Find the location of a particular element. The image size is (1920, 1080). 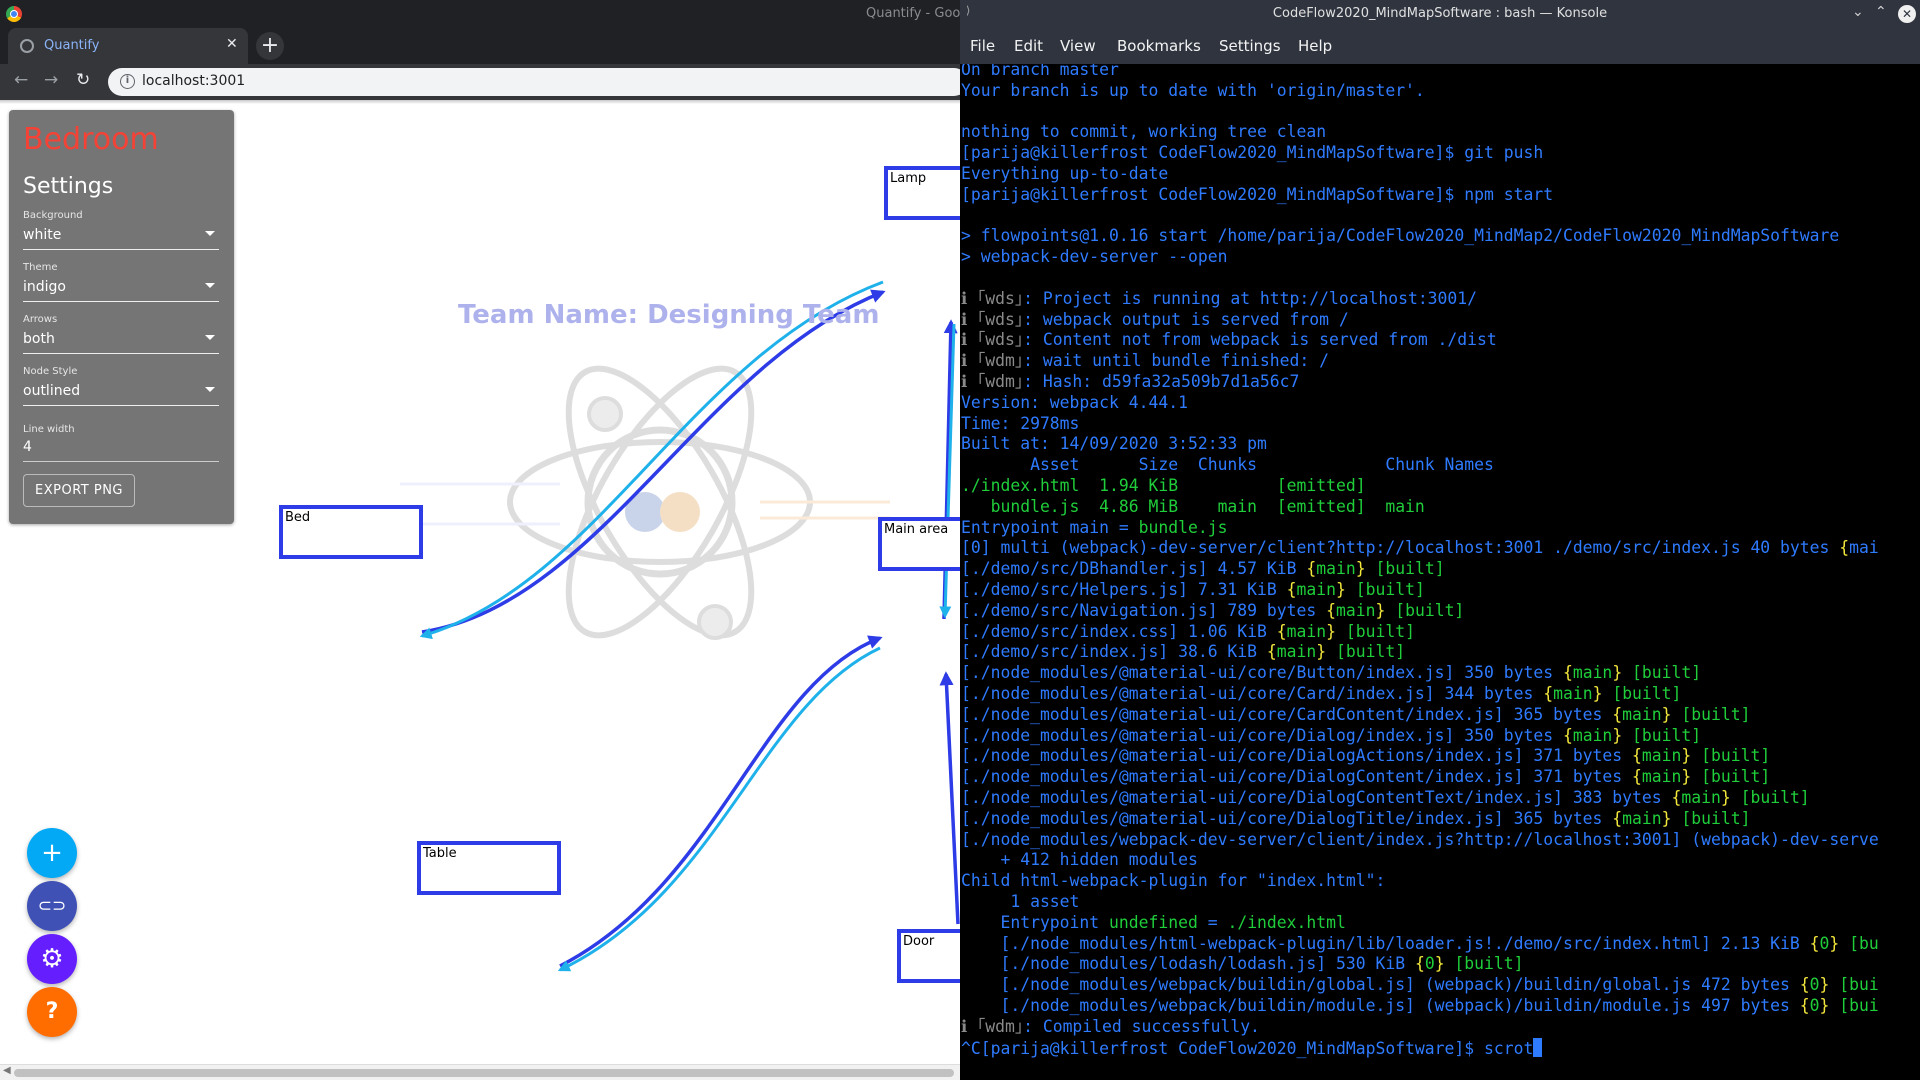

background-select: white is located at coordinates (121, 236).